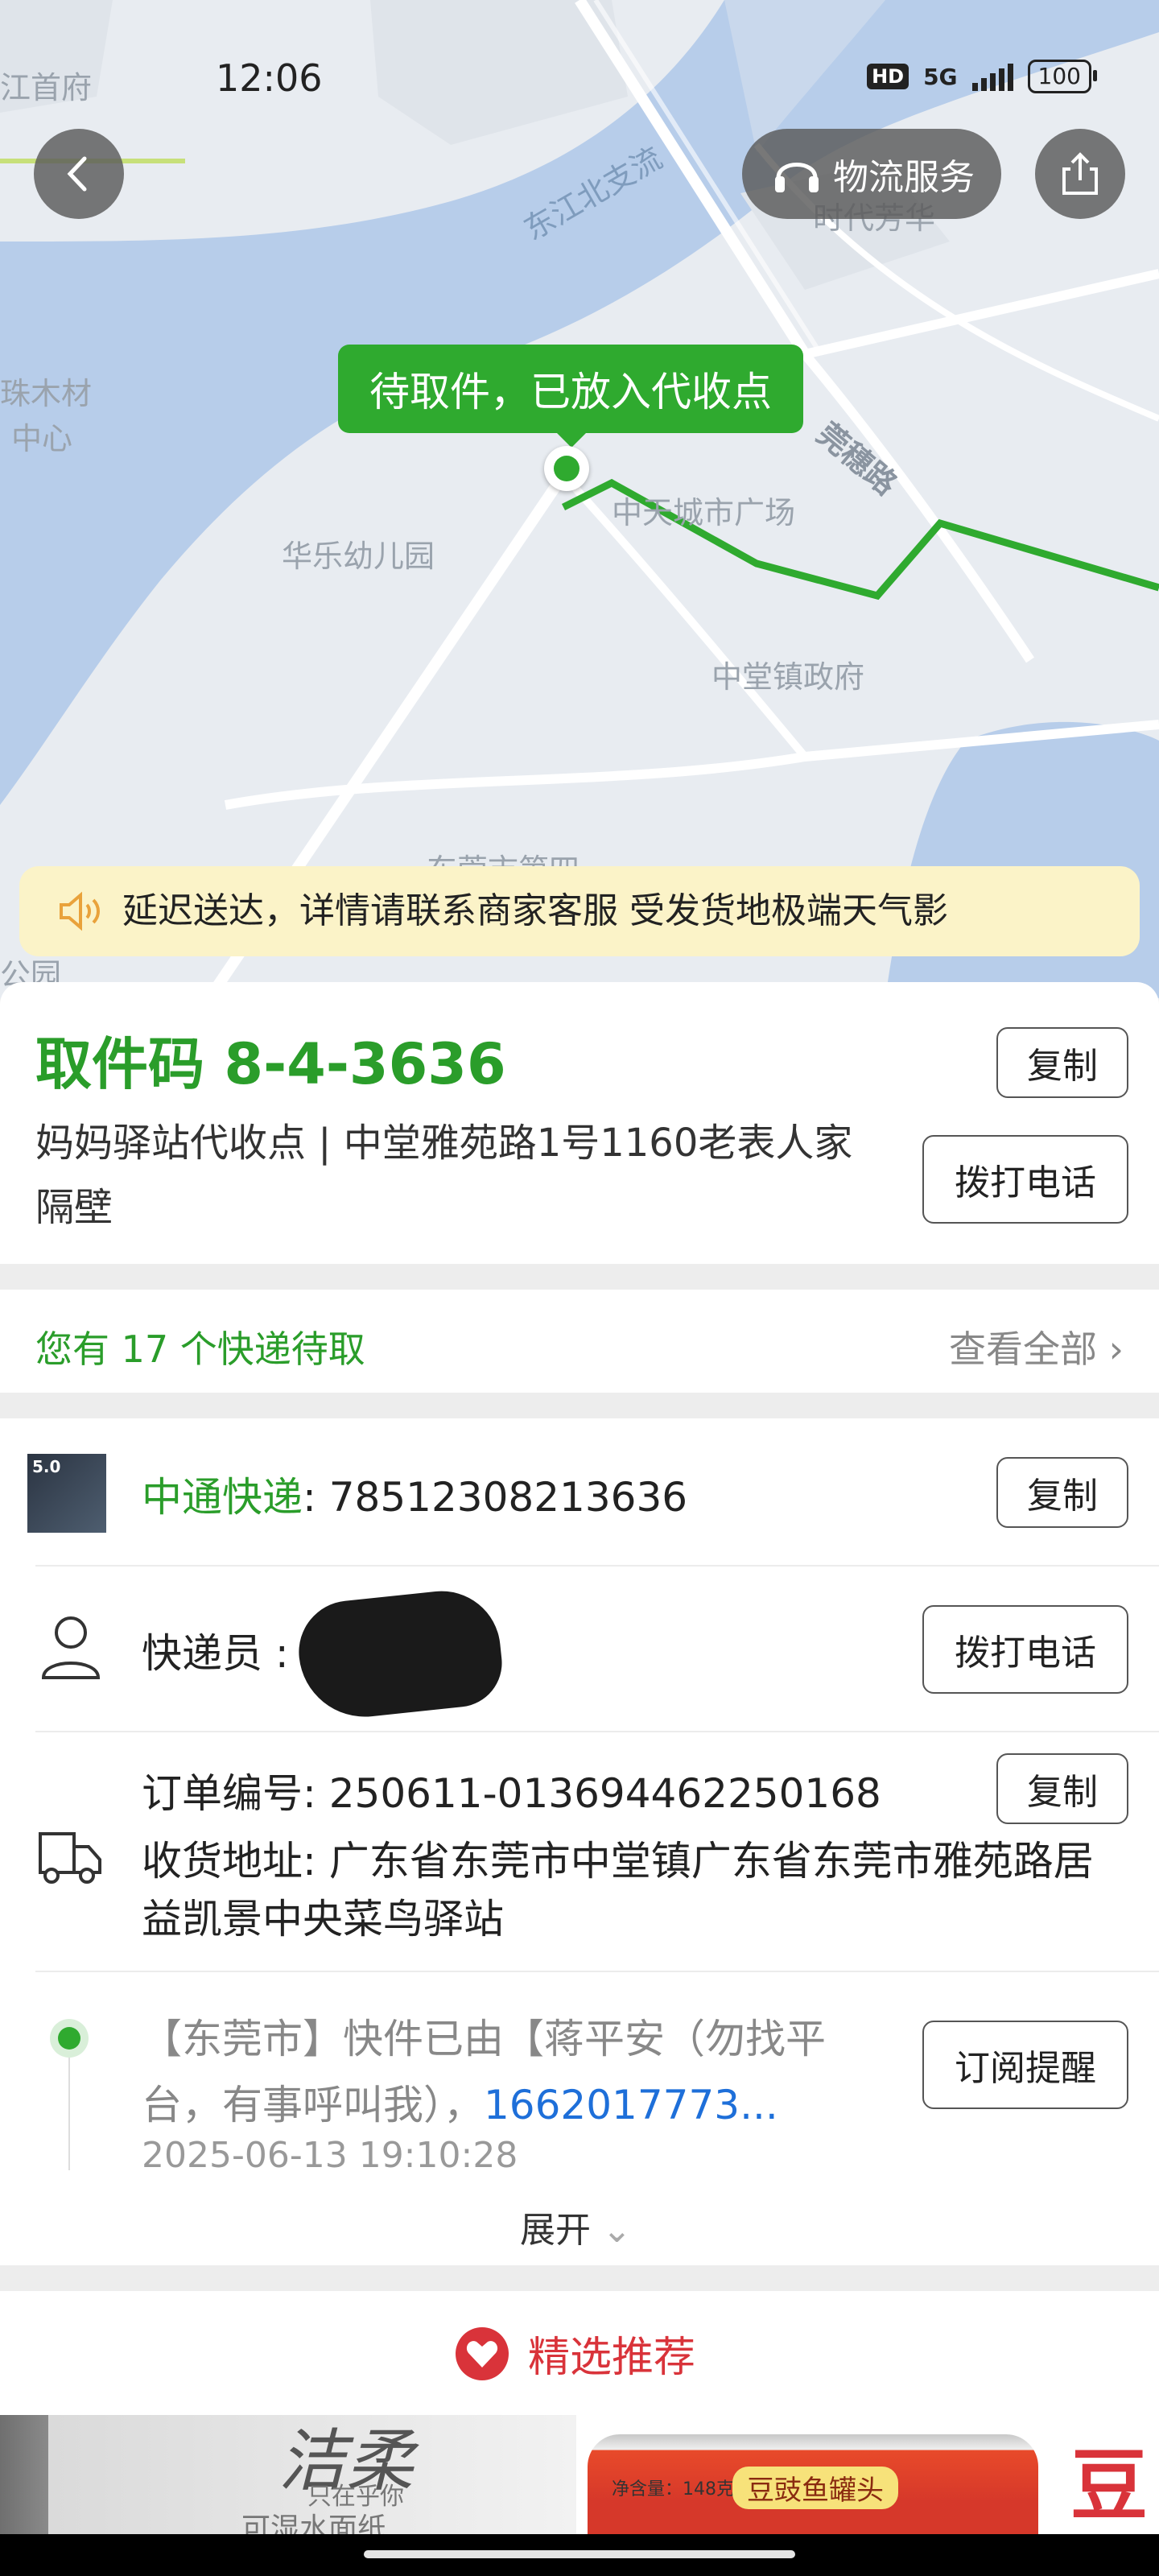  Describe the element at coordinates (992, 76) in the screenshot. I see `signal-icon` at that location.